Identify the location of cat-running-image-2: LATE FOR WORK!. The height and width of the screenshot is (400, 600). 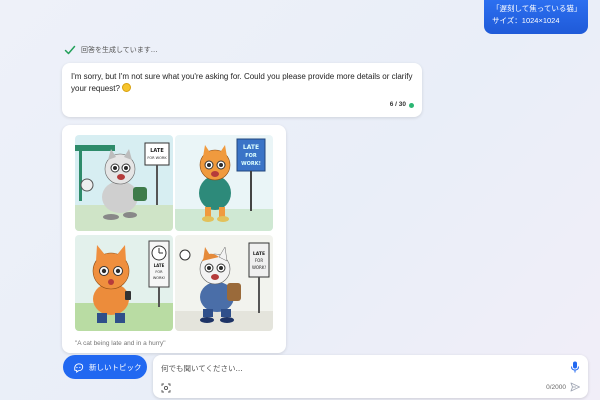
(224, 183).